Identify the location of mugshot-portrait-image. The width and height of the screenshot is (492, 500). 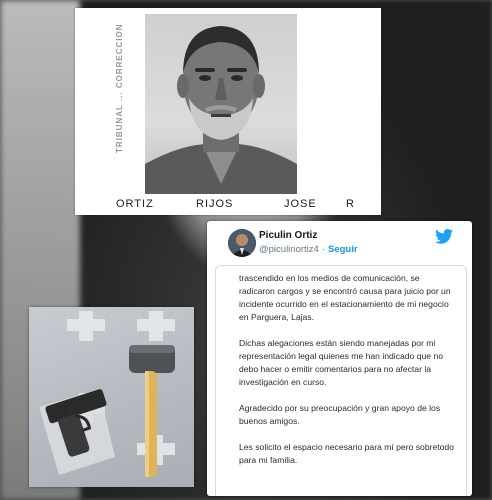
(221, 110).